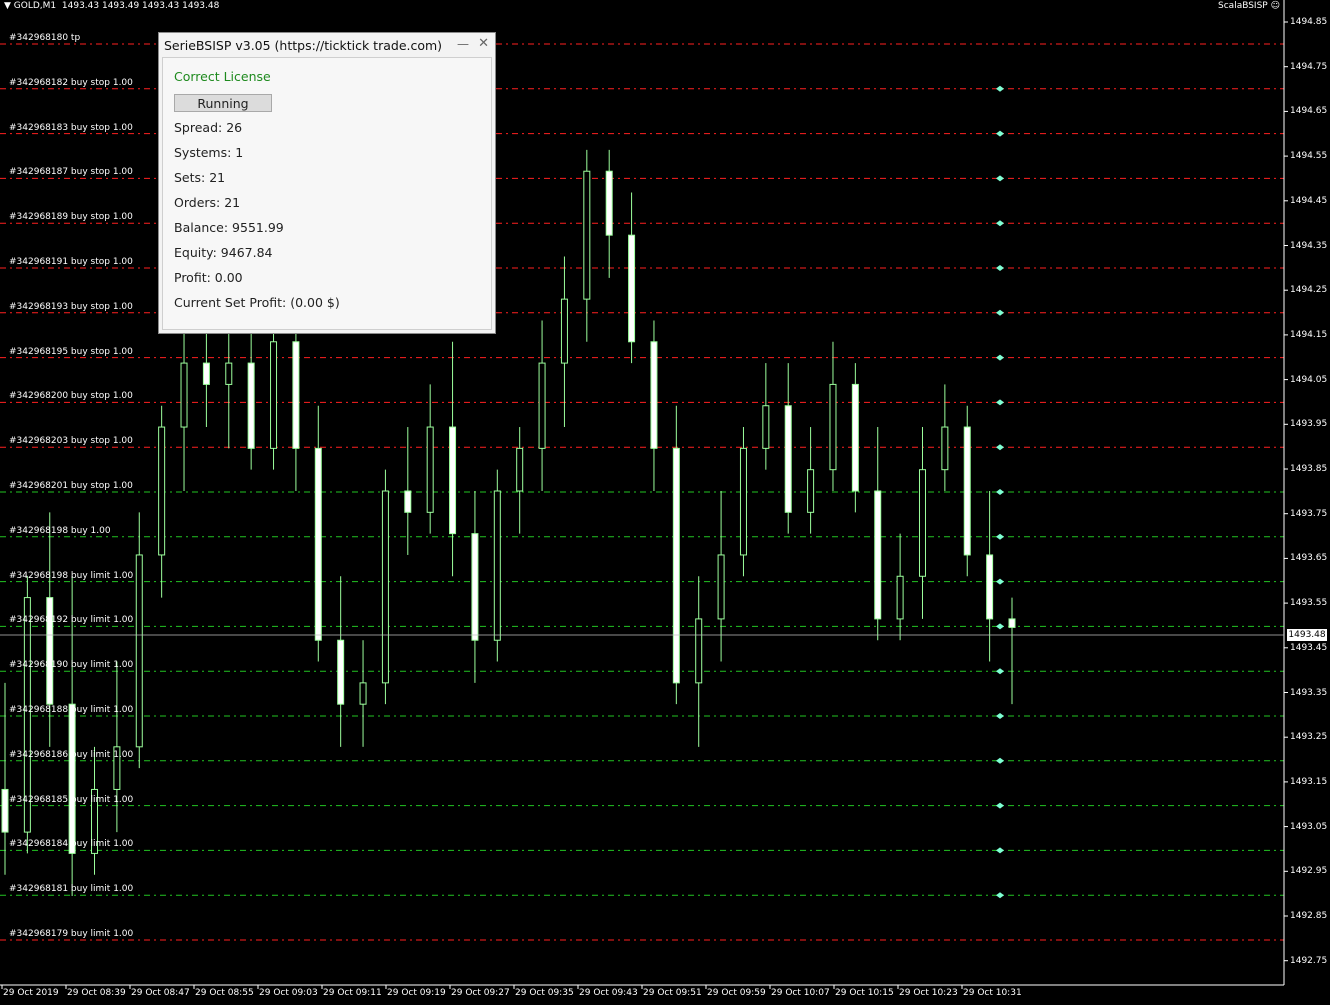  What do you see at coordinates (200, 177) in the screenshot?
I see `sets-value: Sets: 21` at bounding box center [200, 177].